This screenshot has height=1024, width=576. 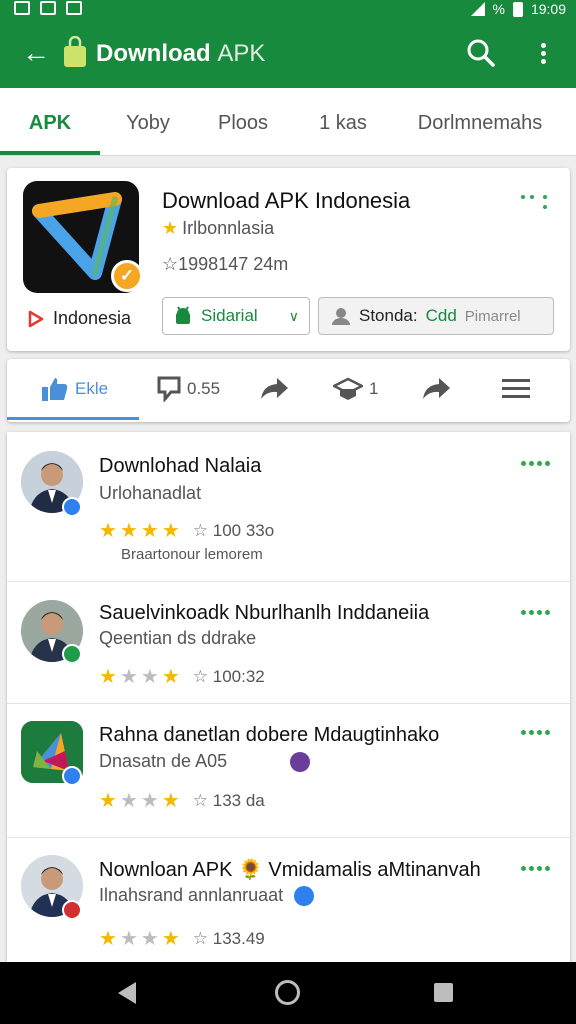 What do you see at coordinates (36, 318) in the screenshot?
I see `play-icon` at bounding box center [36, 318].